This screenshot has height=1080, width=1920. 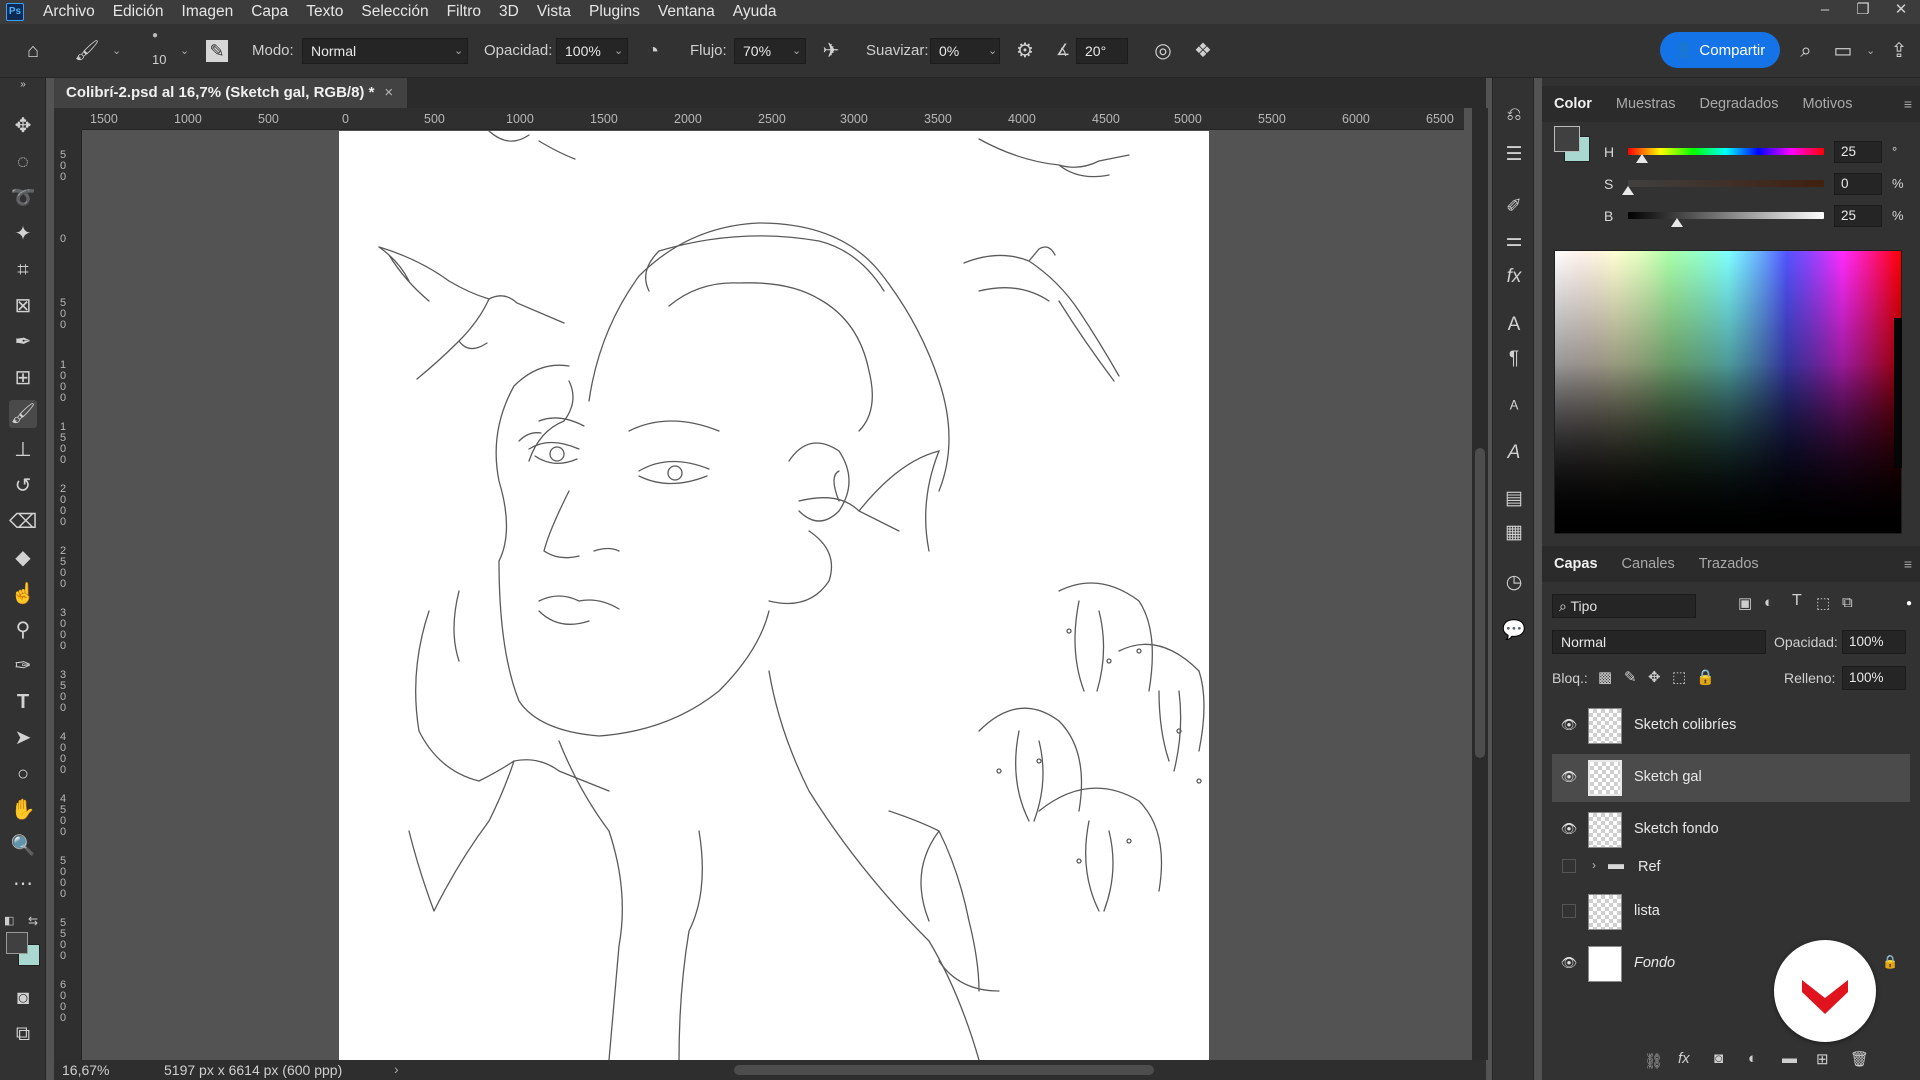 I want to click on pressure-size-icon: ◎, so click(x=1163, y=51).